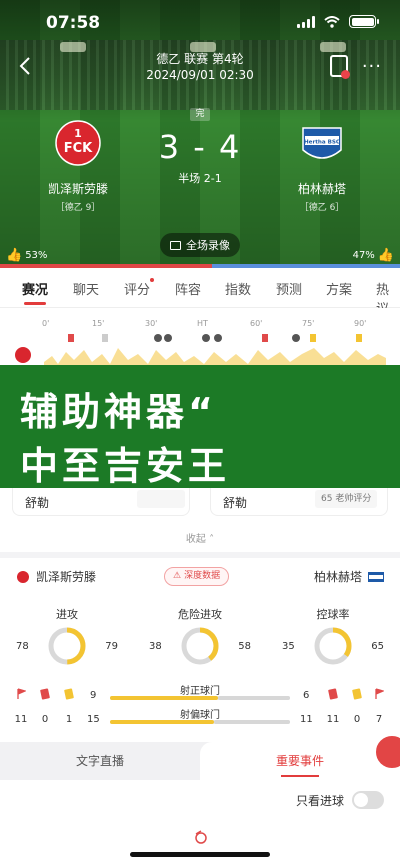  What do you see at coordinates (200, 614) in the screenshot?
I see `ring-title: 危险进攻` at bounding box center [200, 614].